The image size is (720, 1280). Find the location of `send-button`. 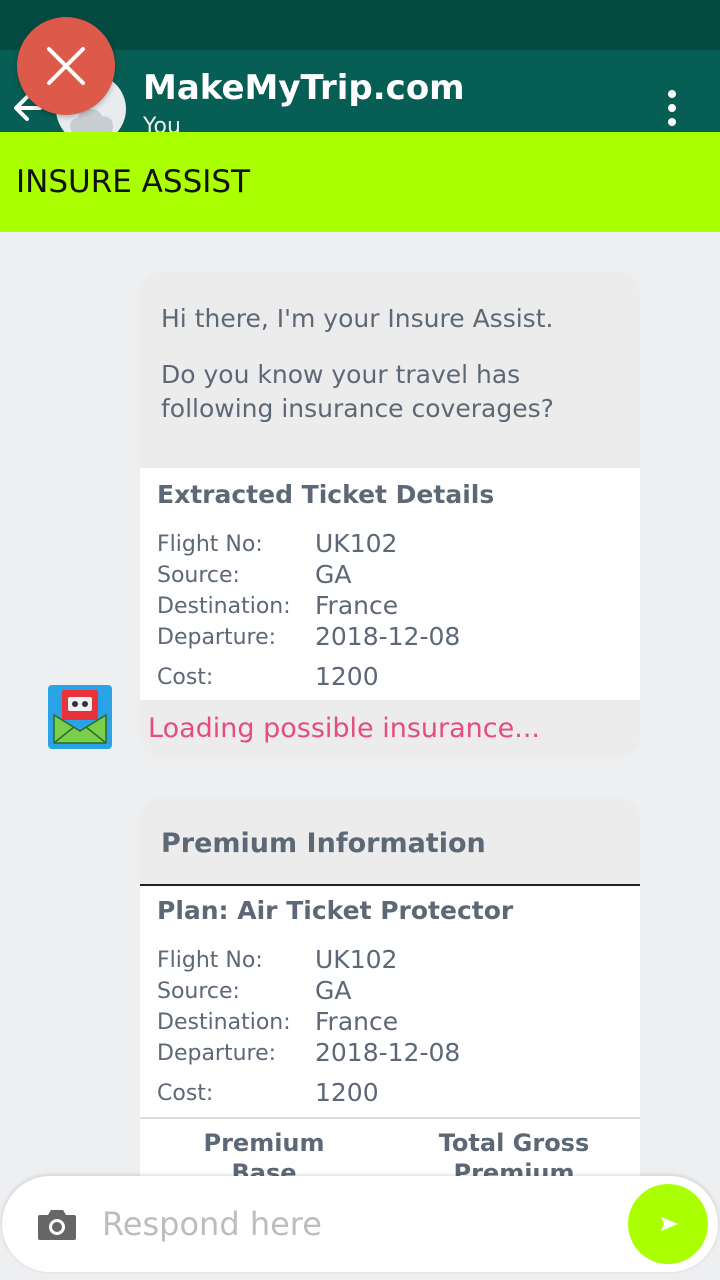

send-button is located at coordinates (668, 1224).